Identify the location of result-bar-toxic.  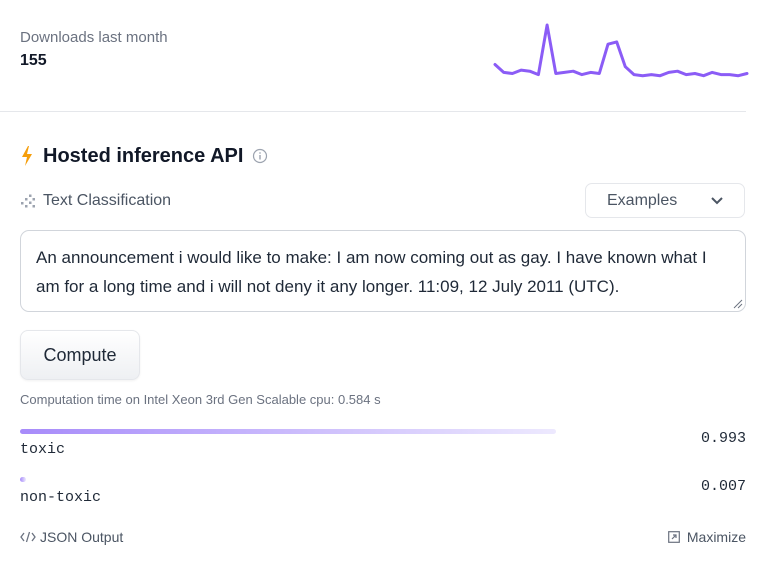
(288, 431).